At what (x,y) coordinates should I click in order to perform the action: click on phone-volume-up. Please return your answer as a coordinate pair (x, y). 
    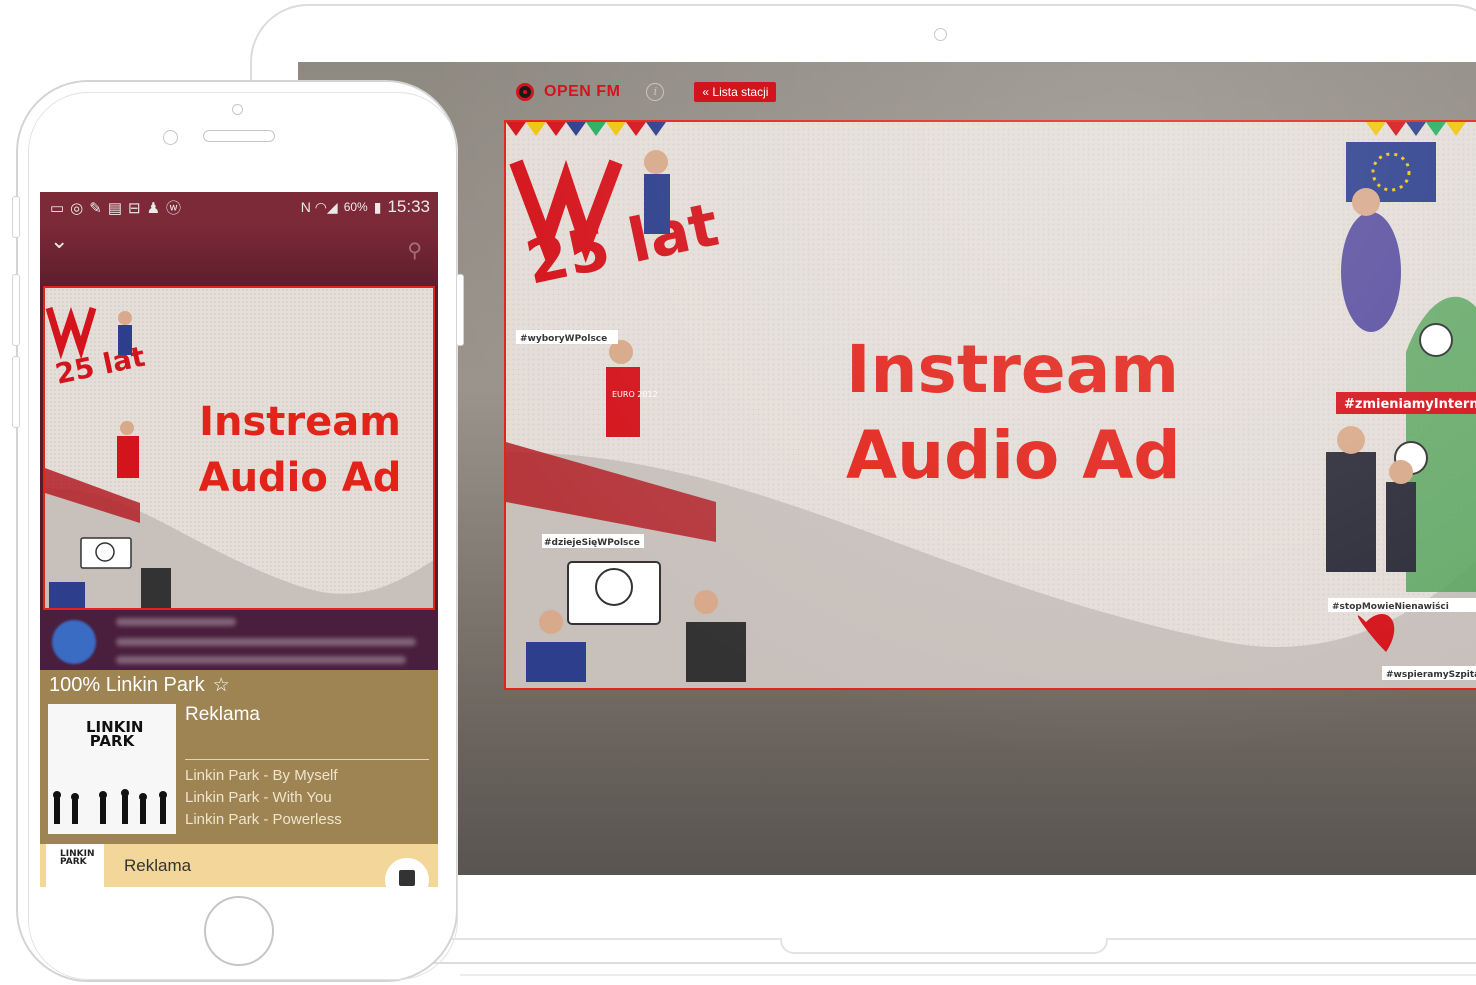
    Looking at the image, I should click on (16, 310).